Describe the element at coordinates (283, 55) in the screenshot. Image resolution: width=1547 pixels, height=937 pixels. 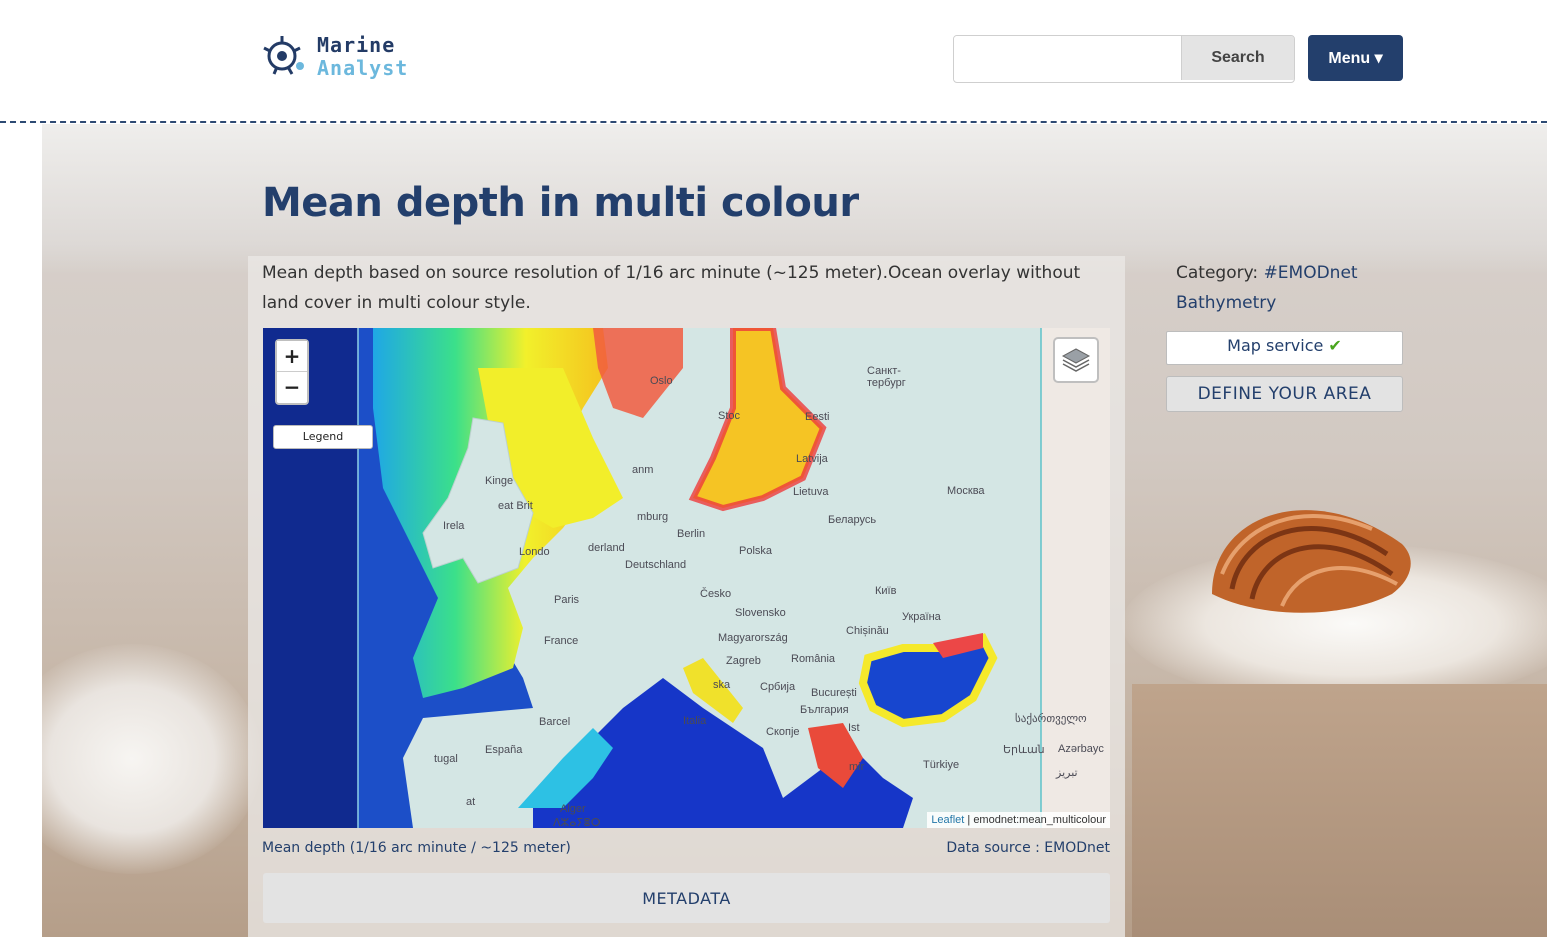
I see `ship-wheel-icon` at that location.